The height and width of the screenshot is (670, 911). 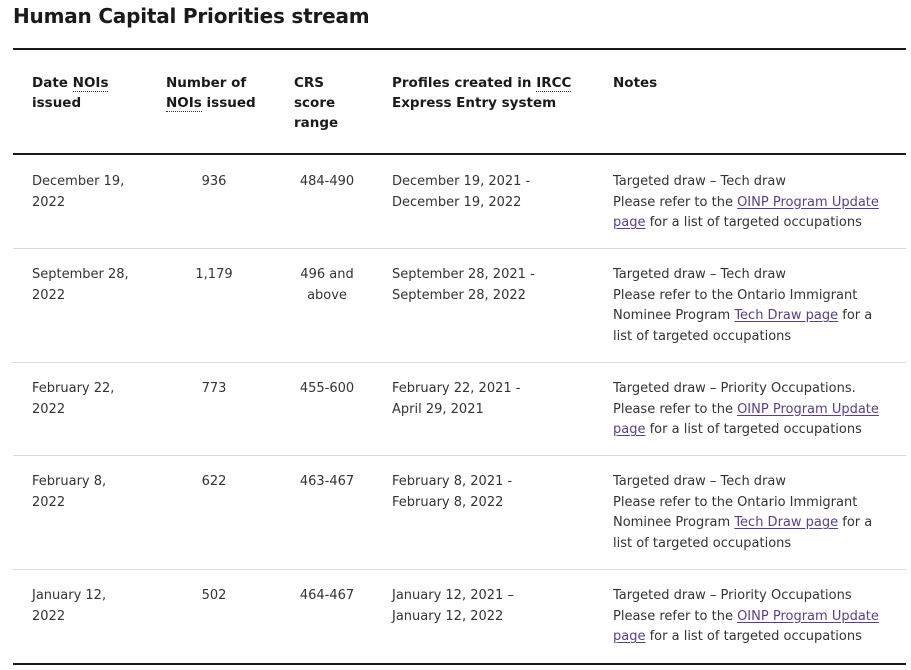 What do you see at coordinates (327, 388) in the screenshot?
I see `row-3-crs: 455-600` at bounding box center [327, 388].